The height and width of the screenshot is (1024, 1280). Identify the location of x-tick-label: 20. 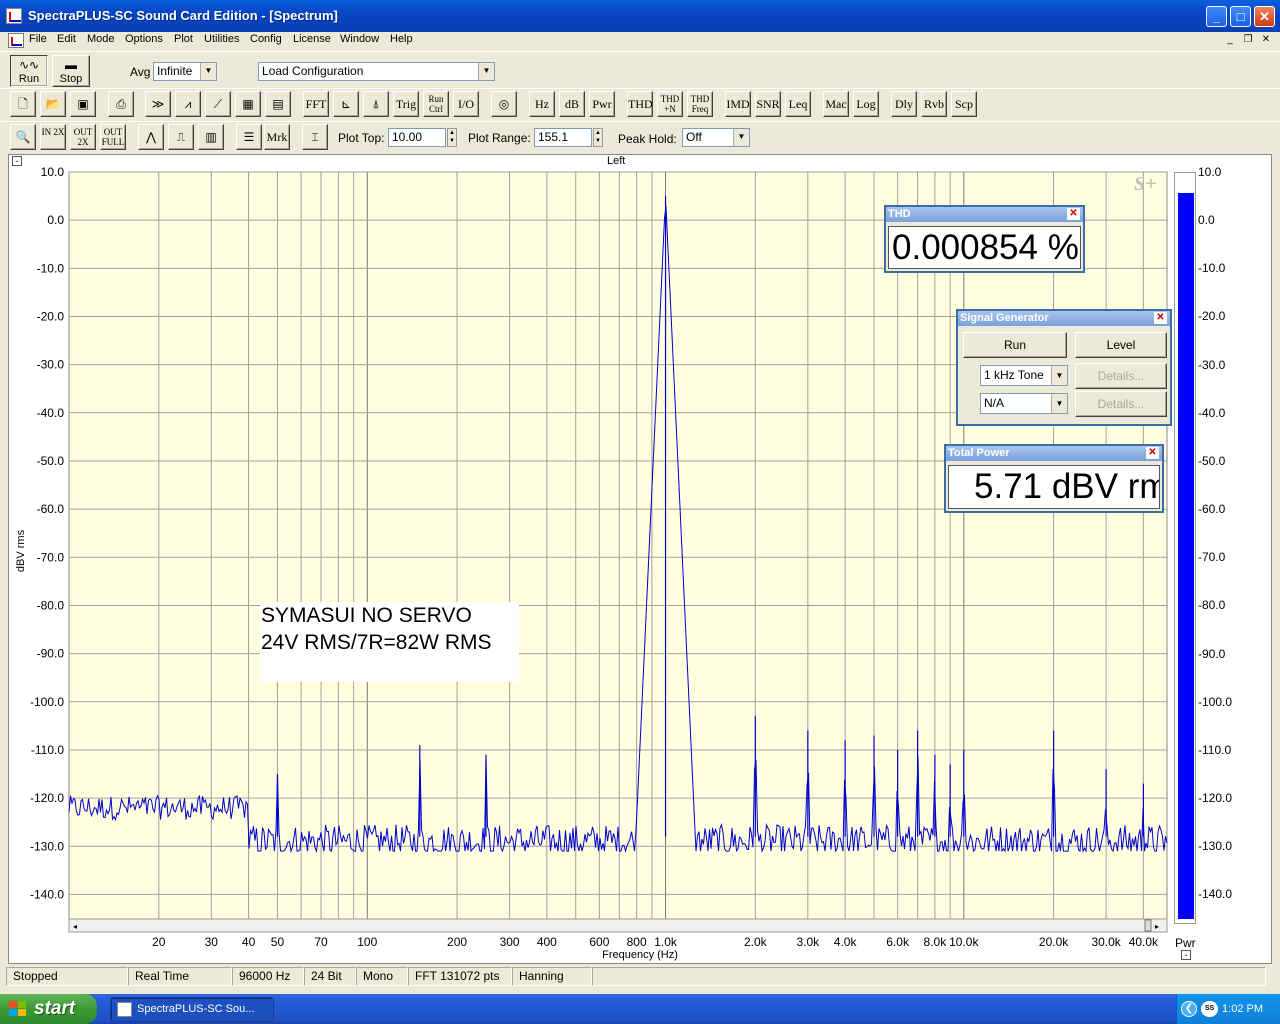
(159, 942).